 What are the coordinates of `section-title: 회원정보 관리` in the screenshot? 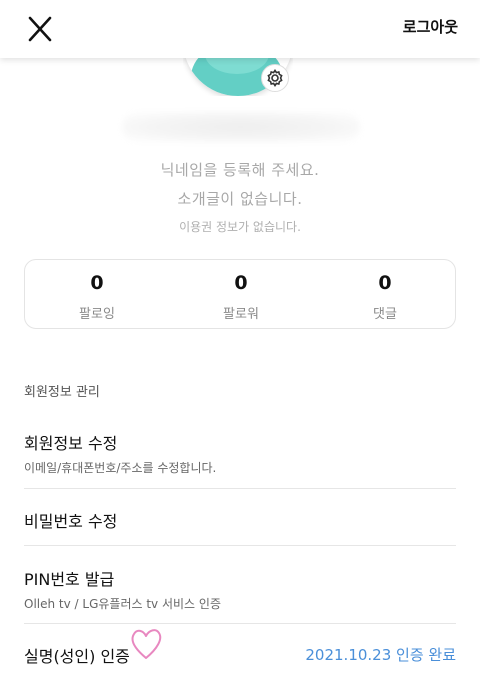 It's located at (62, 392).